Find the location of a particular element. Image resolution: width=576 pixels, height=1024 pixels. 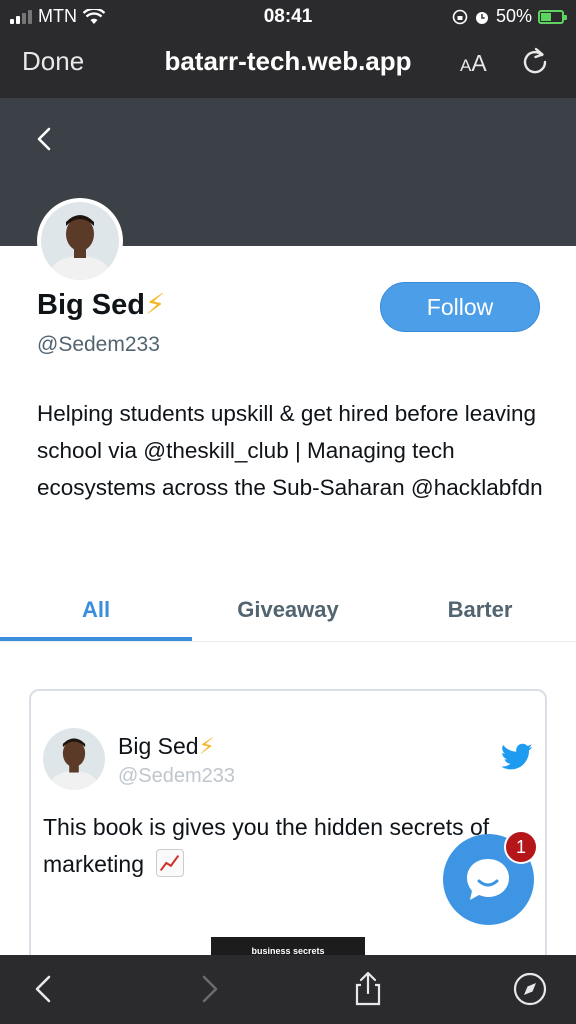

active-tab-indicator is located at coordinates (96, 639).